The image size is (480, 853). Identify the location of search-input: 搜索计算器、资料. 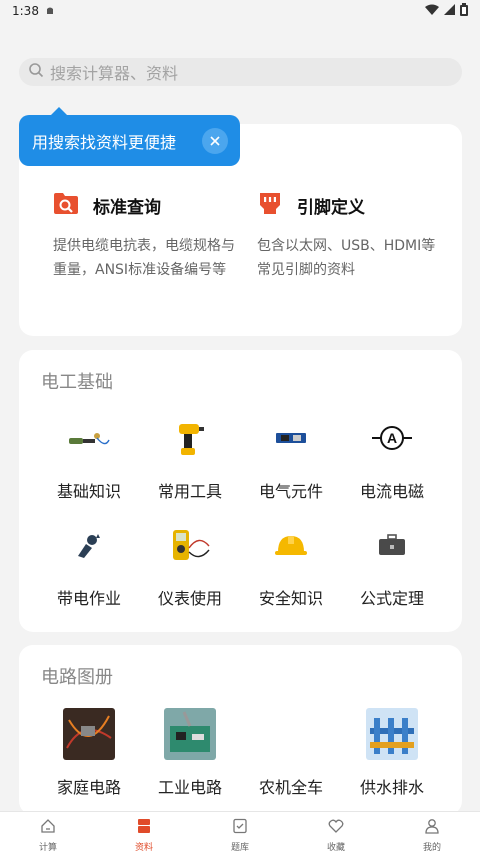
(240, 72).